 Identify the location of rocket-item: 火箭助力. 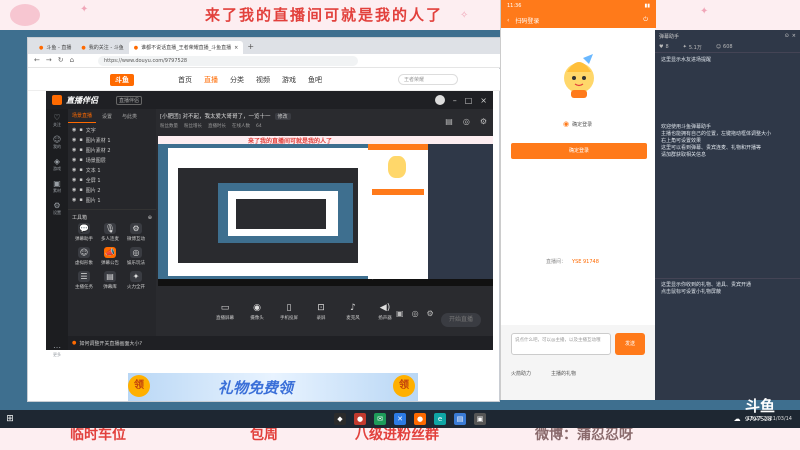
(521, 373).